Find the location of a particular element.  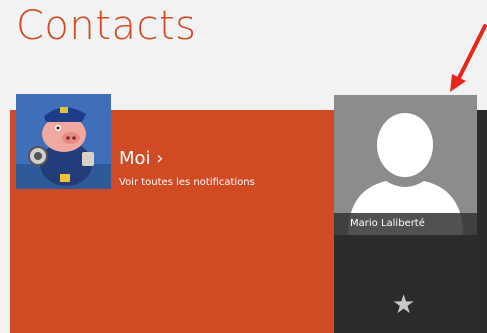

me-photo is located at coordinates (63, 141).